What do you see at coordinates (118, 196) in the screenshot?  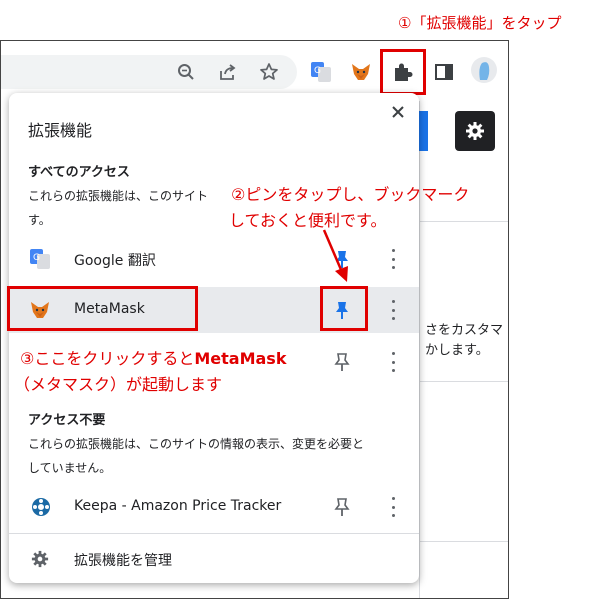 I see `section-full-access-description: これらの拡張機能は、このサイト` at bounding box center [118, 196].